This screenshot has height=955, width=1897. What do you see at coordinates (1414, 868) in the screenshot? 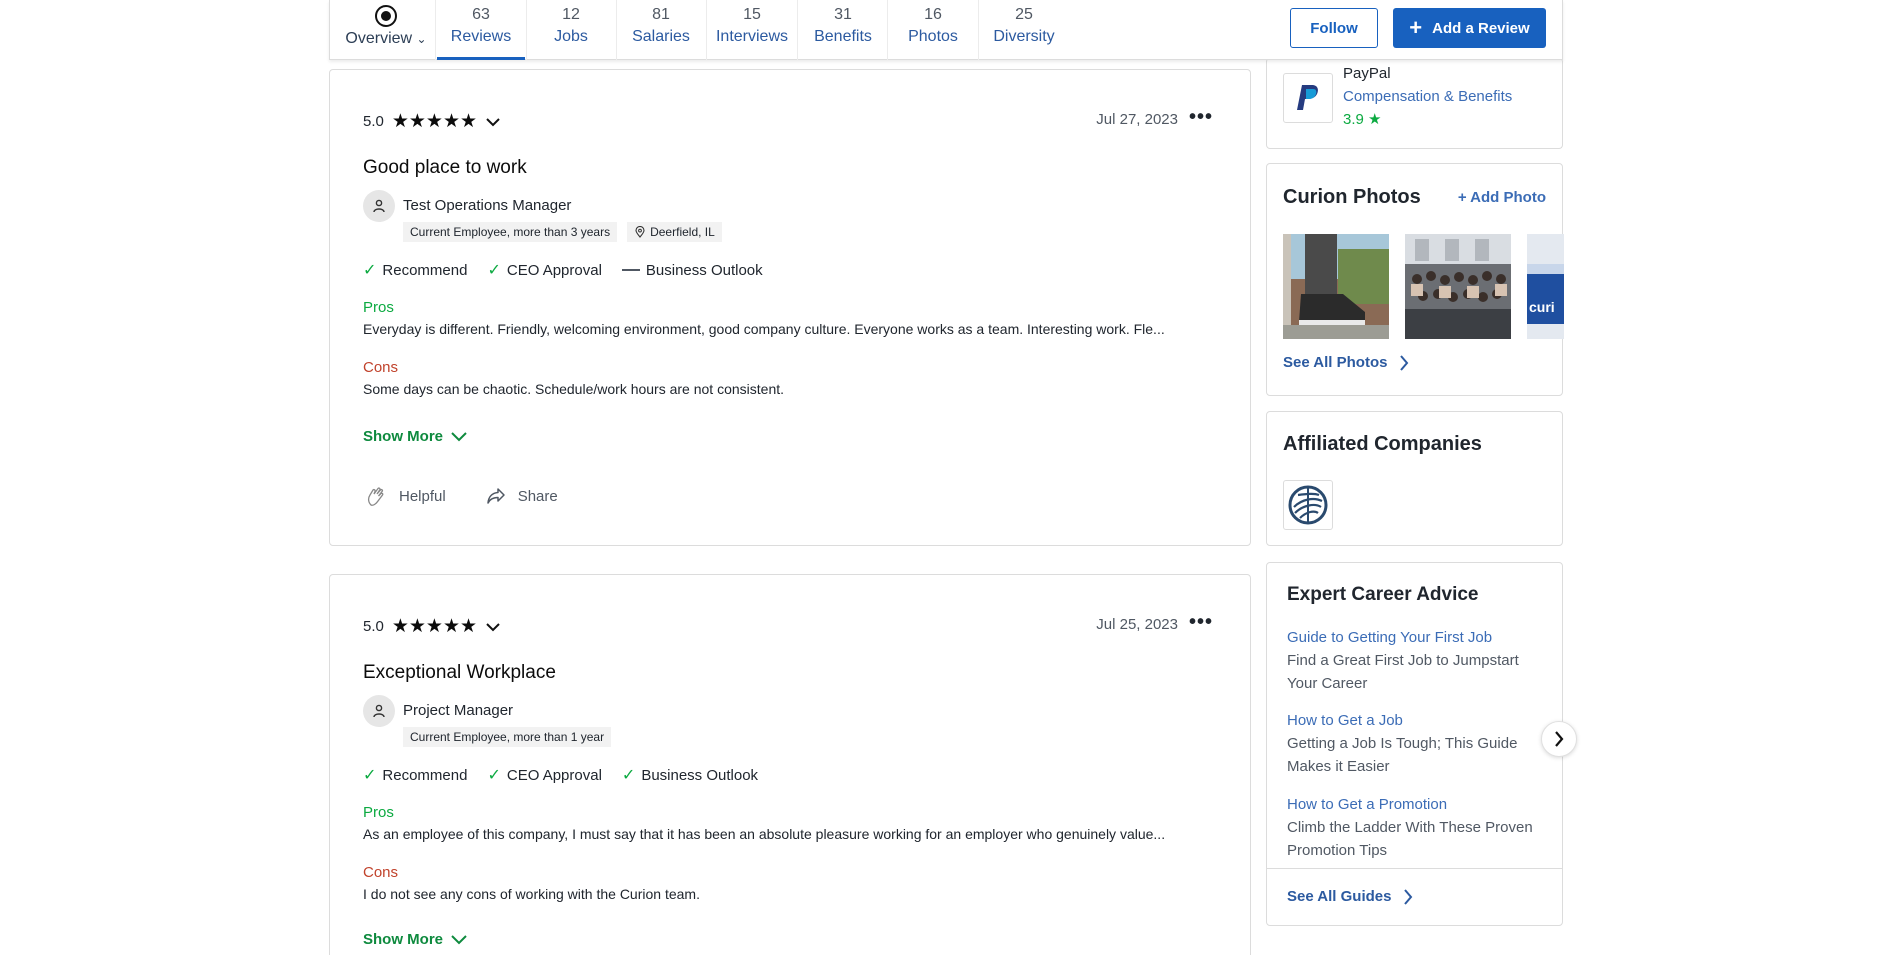
I see `divider` at bounding box center [1414, 868].